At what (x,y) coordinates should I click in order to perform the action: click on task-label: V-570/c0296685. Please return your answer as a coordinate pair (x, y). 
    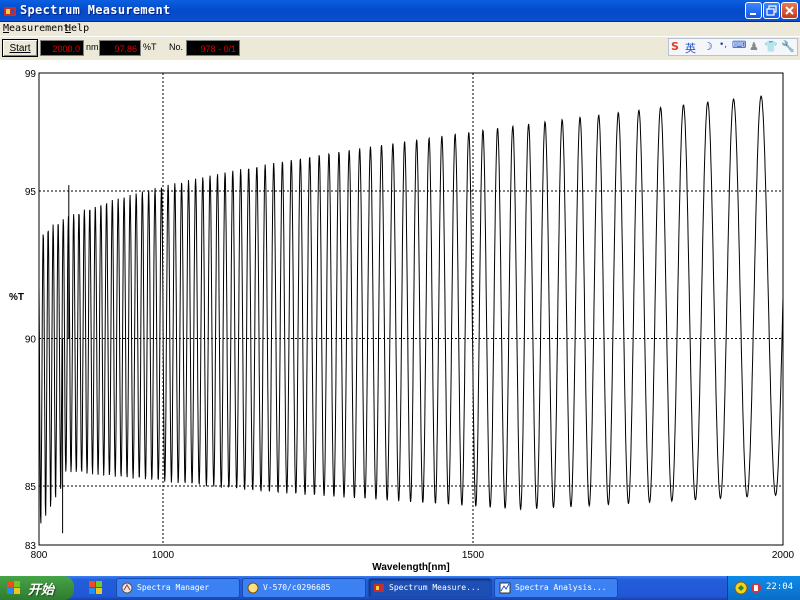
    Looking at the image, I should click on (297, 587).